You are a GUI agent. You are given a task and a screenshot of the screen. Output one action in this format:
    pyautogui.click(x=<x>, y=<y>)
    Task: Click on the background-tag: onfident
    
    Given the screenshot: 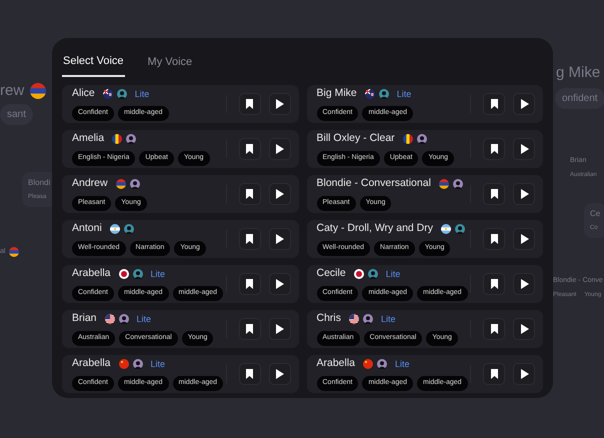 What is the action you would take?
    pyautogui.click(x=579, y=98)
    